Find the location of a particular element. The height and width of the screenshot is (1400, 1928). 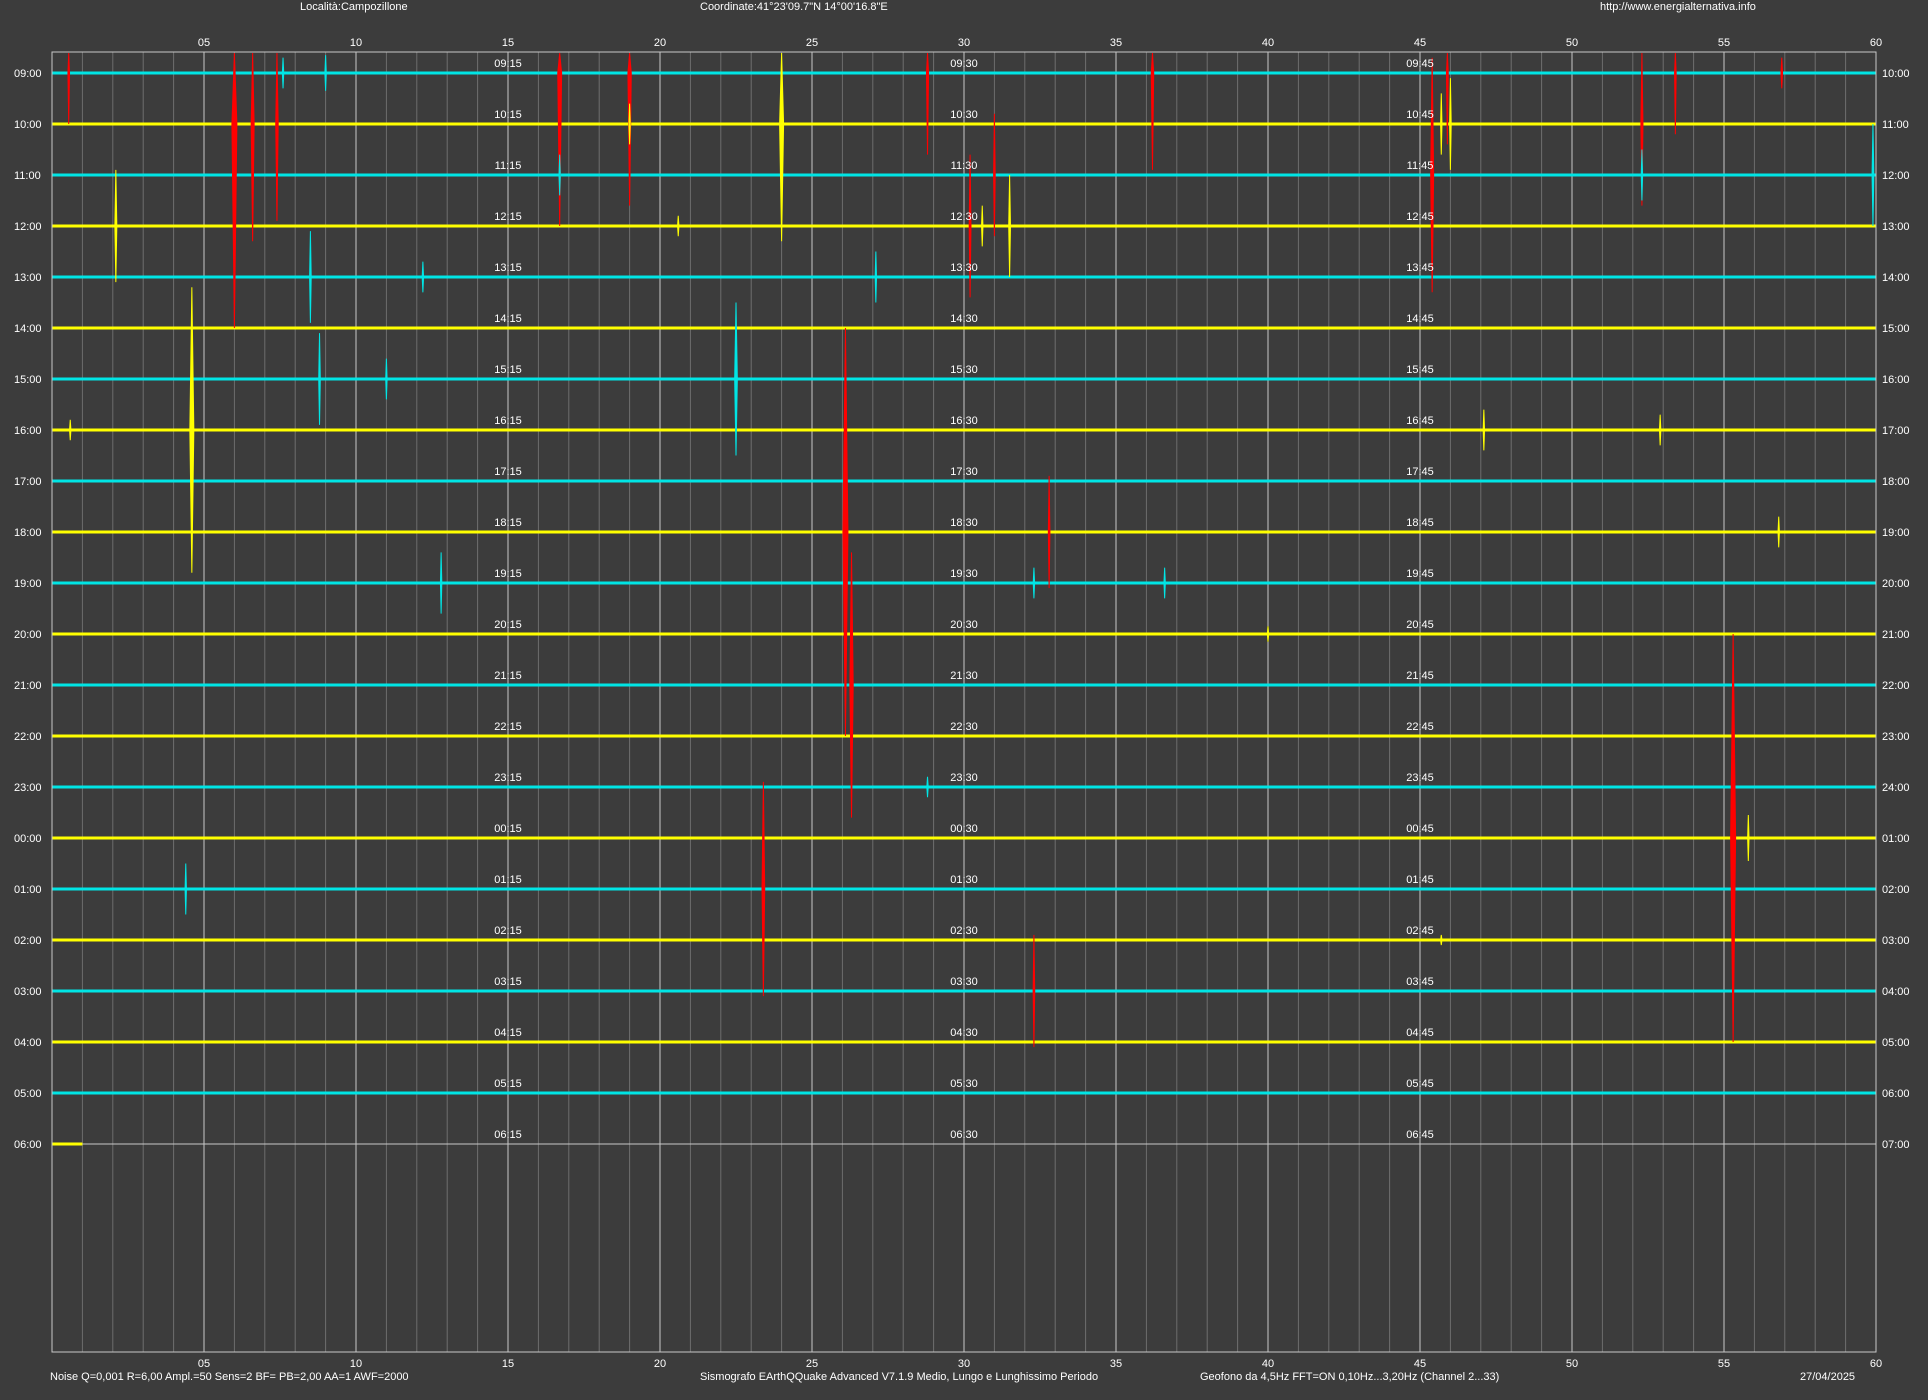

row-time-label-left: 00:00 is located at coordinates (28, 839).